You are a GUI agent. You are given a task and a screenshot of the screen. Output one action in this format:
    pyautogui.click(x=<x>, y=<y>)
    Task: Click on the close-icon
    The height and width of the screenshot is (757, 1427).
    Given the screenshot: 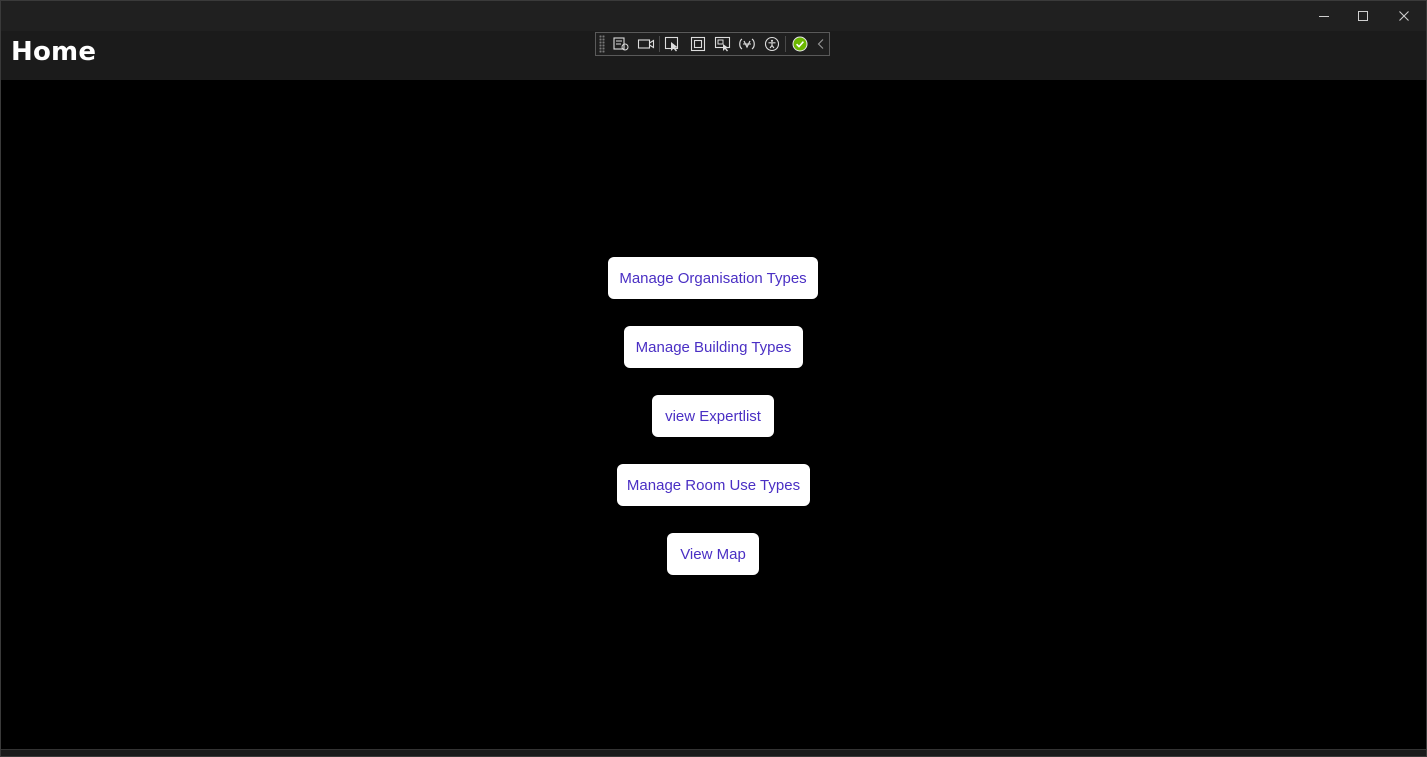 What is the action you would take?
    pyautogui.click(x=1404, y=16)
    